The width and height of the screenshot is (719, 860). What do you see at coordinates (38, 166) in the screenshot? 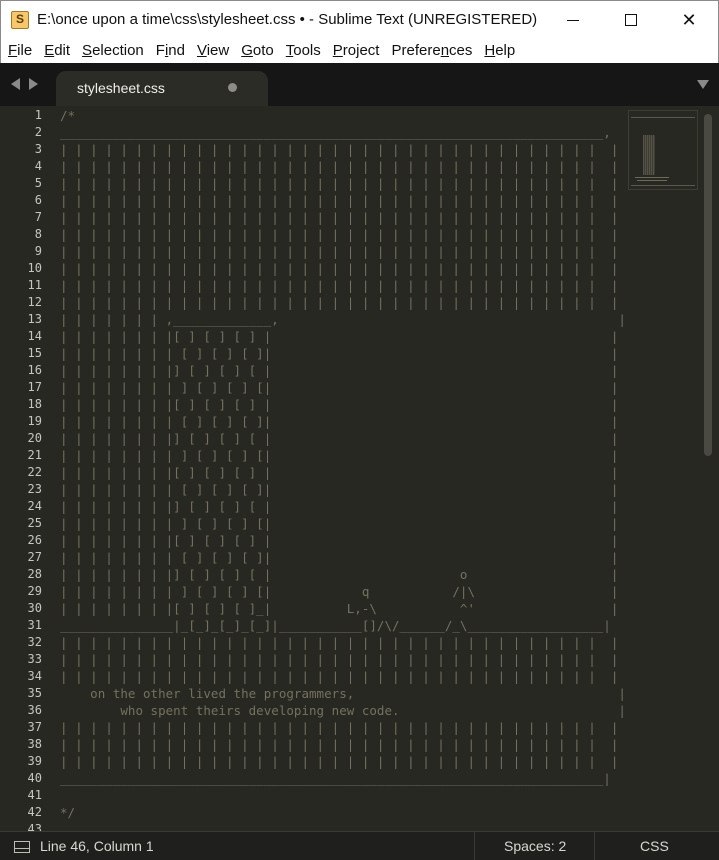
I see `line-number: 4` at bounding box center [38, 166].